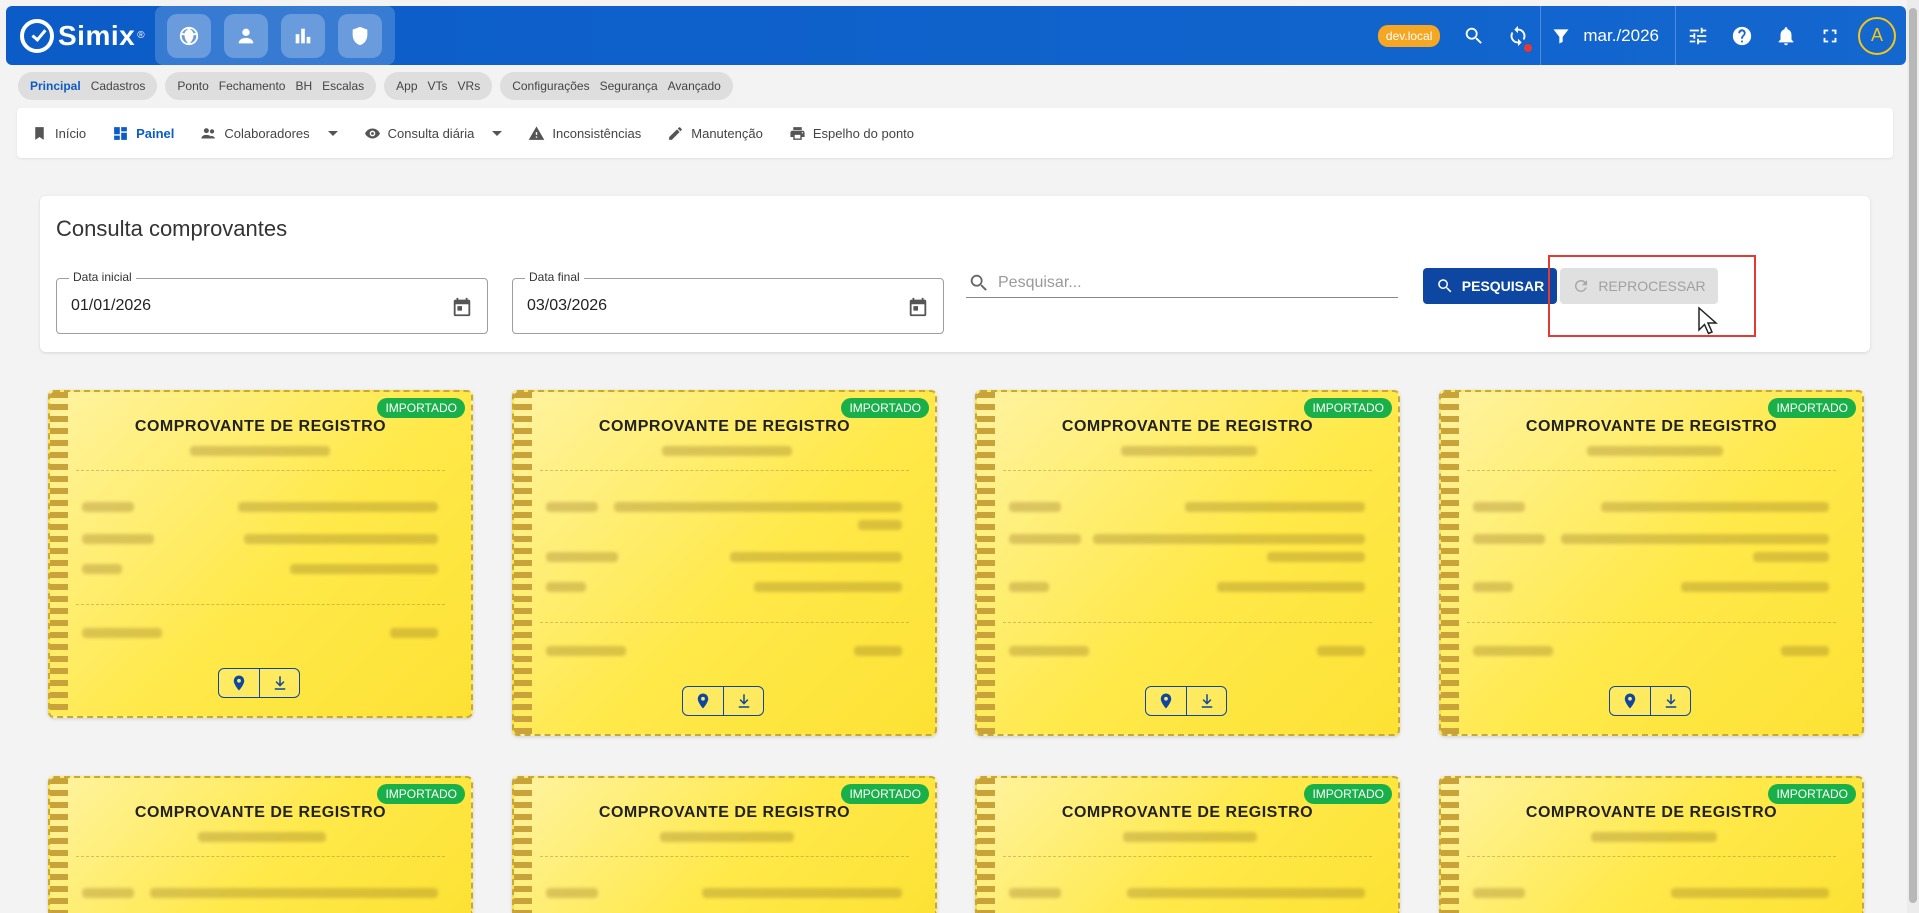  What do you see at coordinates (715, 133) in the screenshot?
I see `nav-item-manutencao: Manutenção` at bounding box center [715, 133].